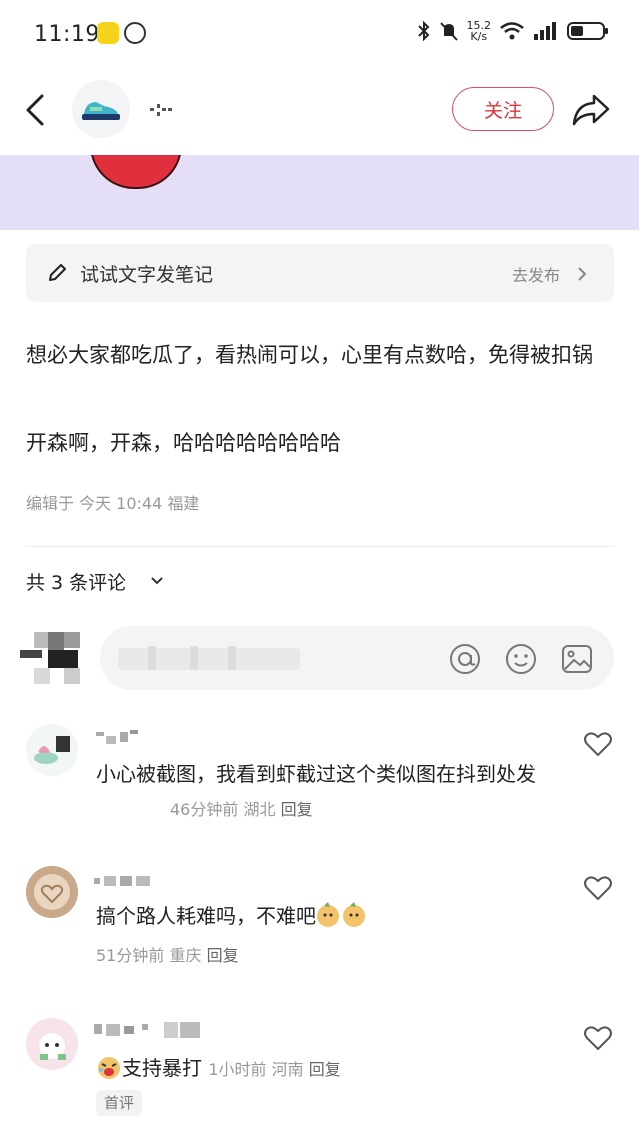  I want to click on share-icon, so click(591, 109).